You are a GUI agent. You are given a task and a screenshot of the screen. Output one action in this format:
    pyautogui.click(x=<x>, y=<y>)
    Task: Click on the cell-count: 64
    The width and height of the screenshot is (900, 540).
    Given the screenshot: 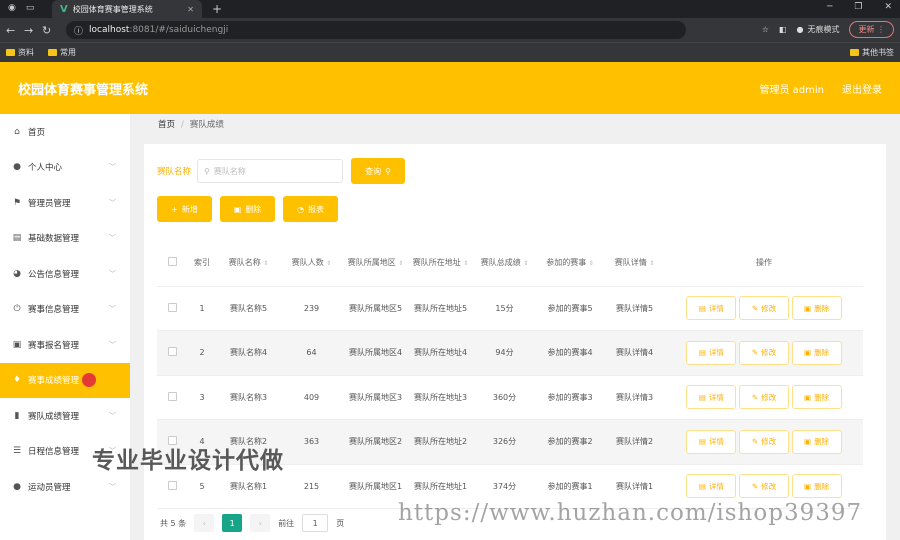 What is the action you would take?
    pyautogui.click(x=311, y=353)
    